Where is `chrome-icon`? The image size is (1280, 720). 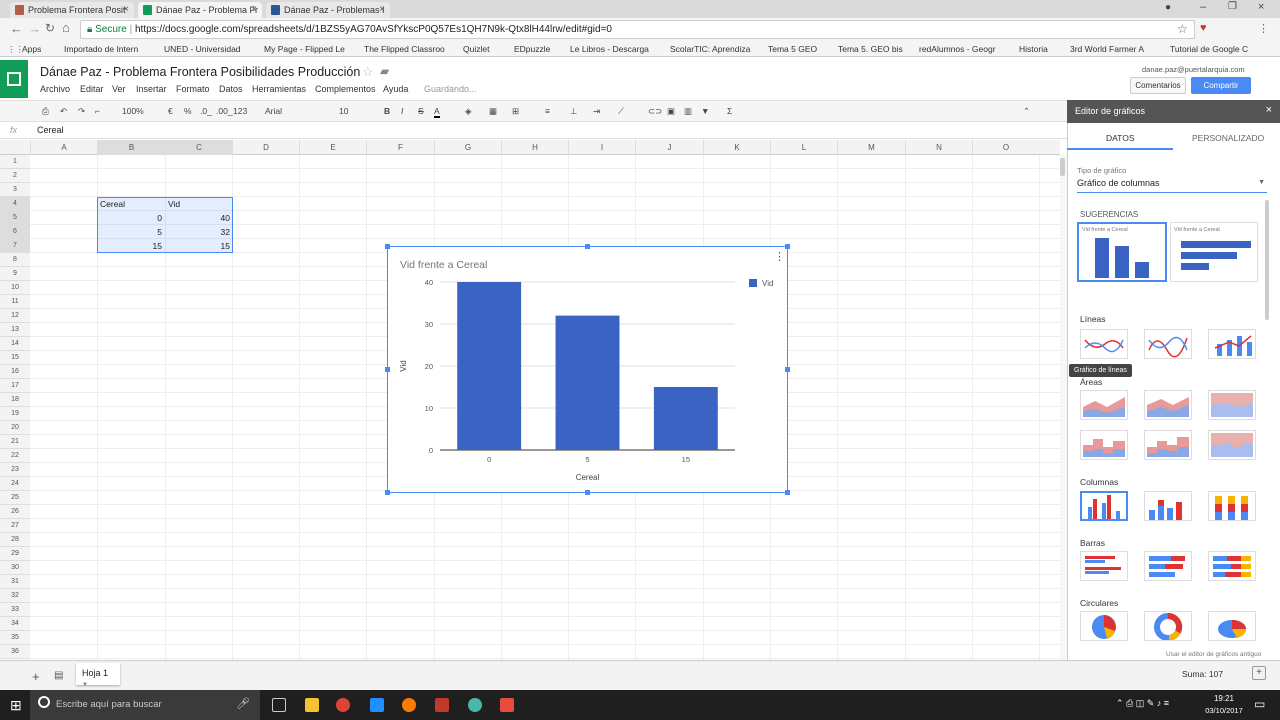
chrome-icon is located at coordinates (343, 705).